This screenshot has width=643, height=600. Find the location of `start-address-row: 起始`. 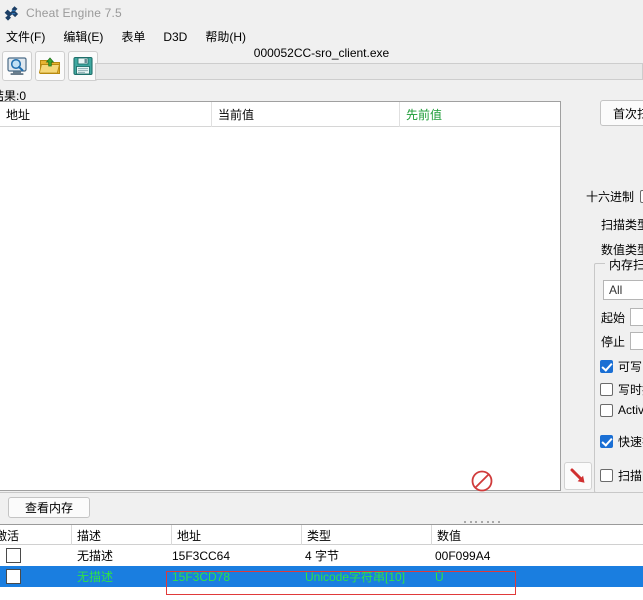

start-address-row: 起始 is located at coordinates (622, 317).